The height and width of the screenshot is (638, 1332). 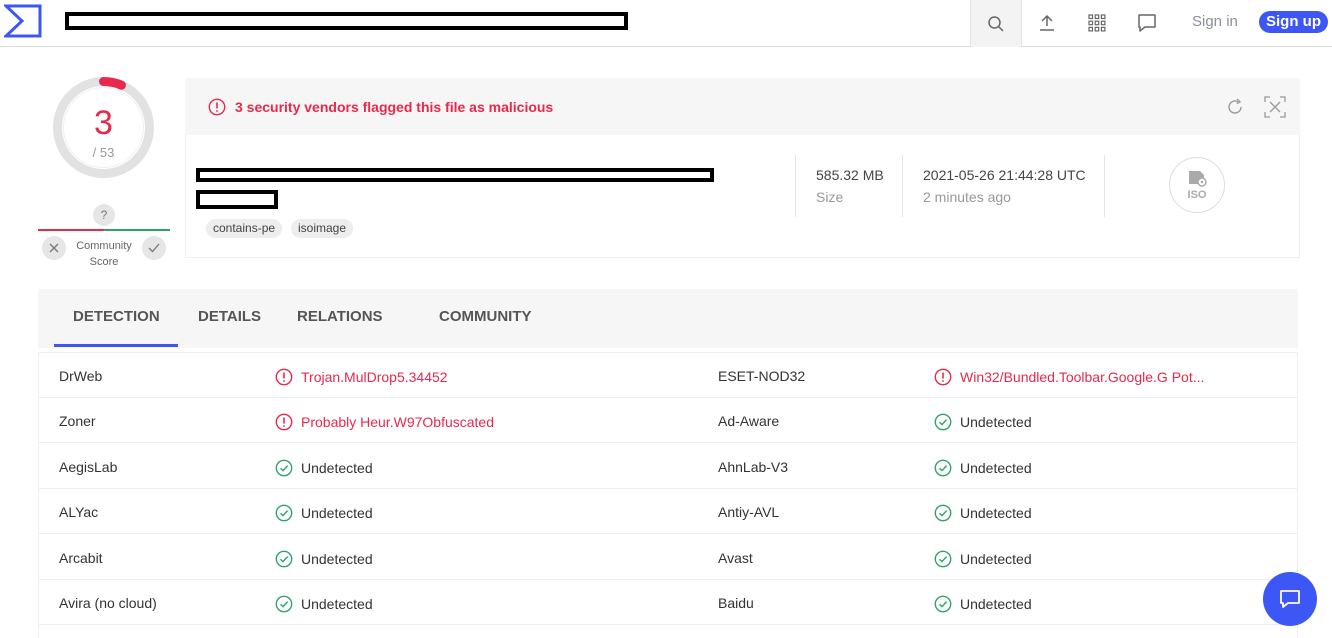 What do you see at coordinates (736, 603) in the screenshot?
I see `engine-name: Baidu` at bounding box center [736, 603].